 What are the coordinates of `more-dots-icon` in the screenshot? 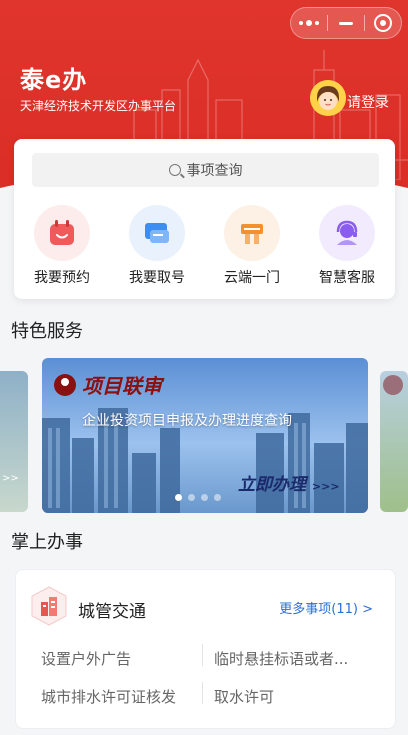 It's located at (309, 23).